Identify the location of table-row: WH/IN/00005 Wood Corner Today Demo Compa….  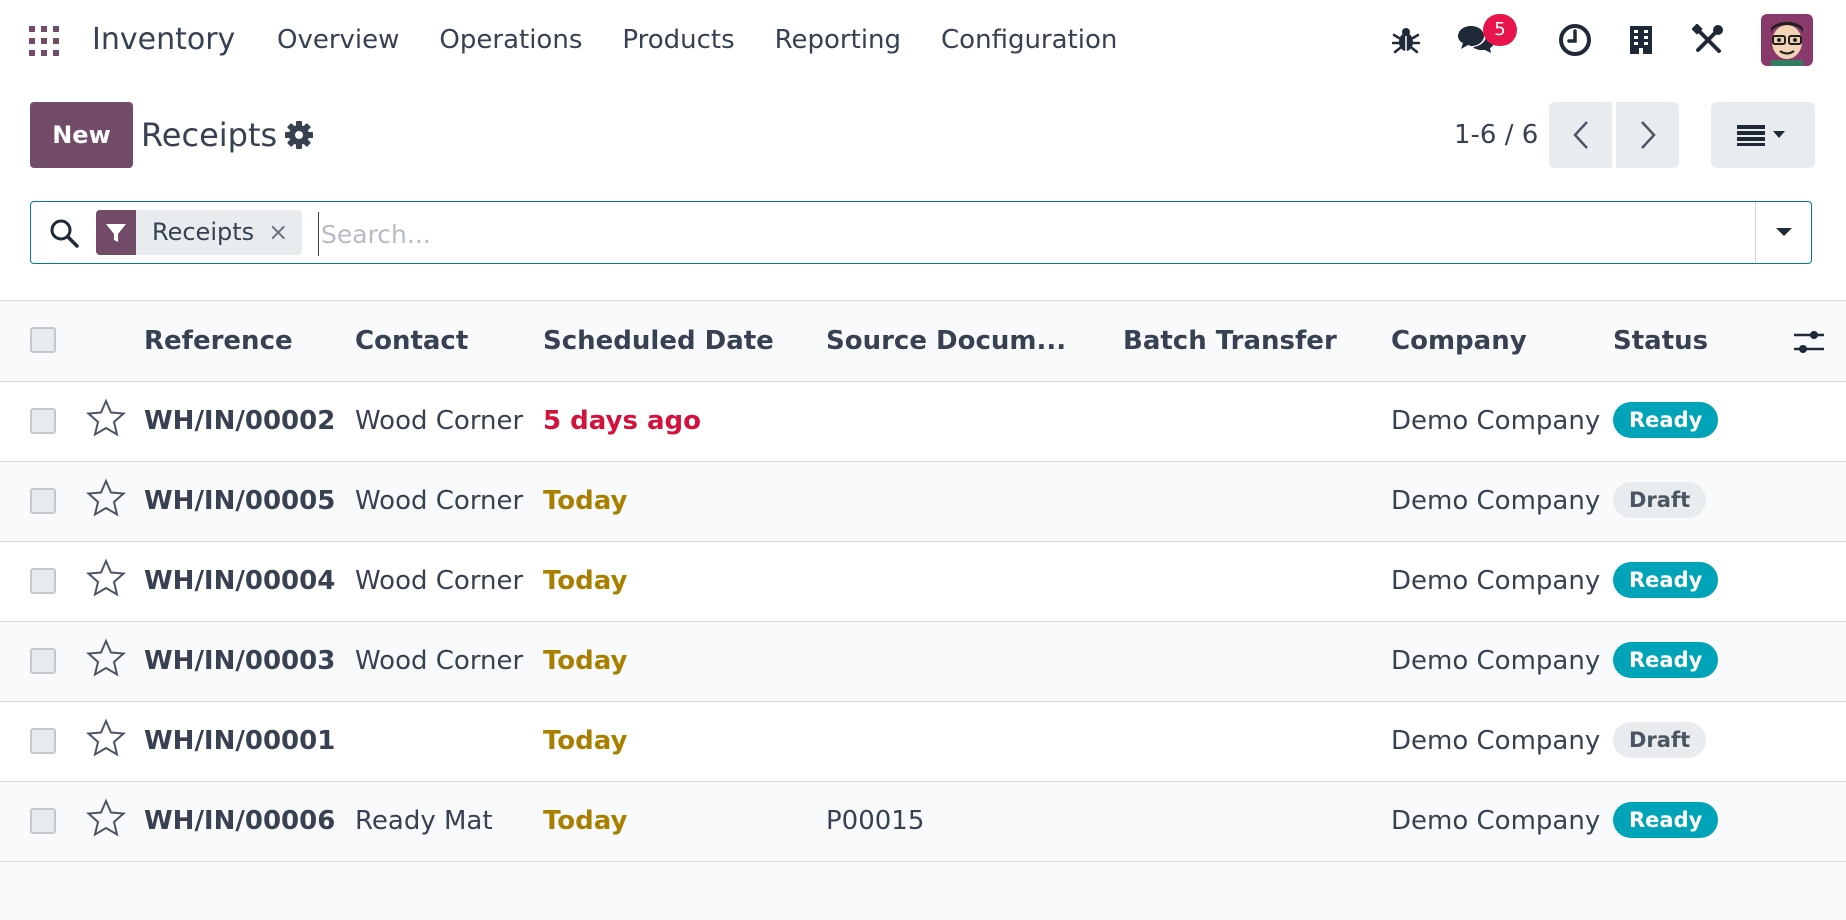
(923, 502).